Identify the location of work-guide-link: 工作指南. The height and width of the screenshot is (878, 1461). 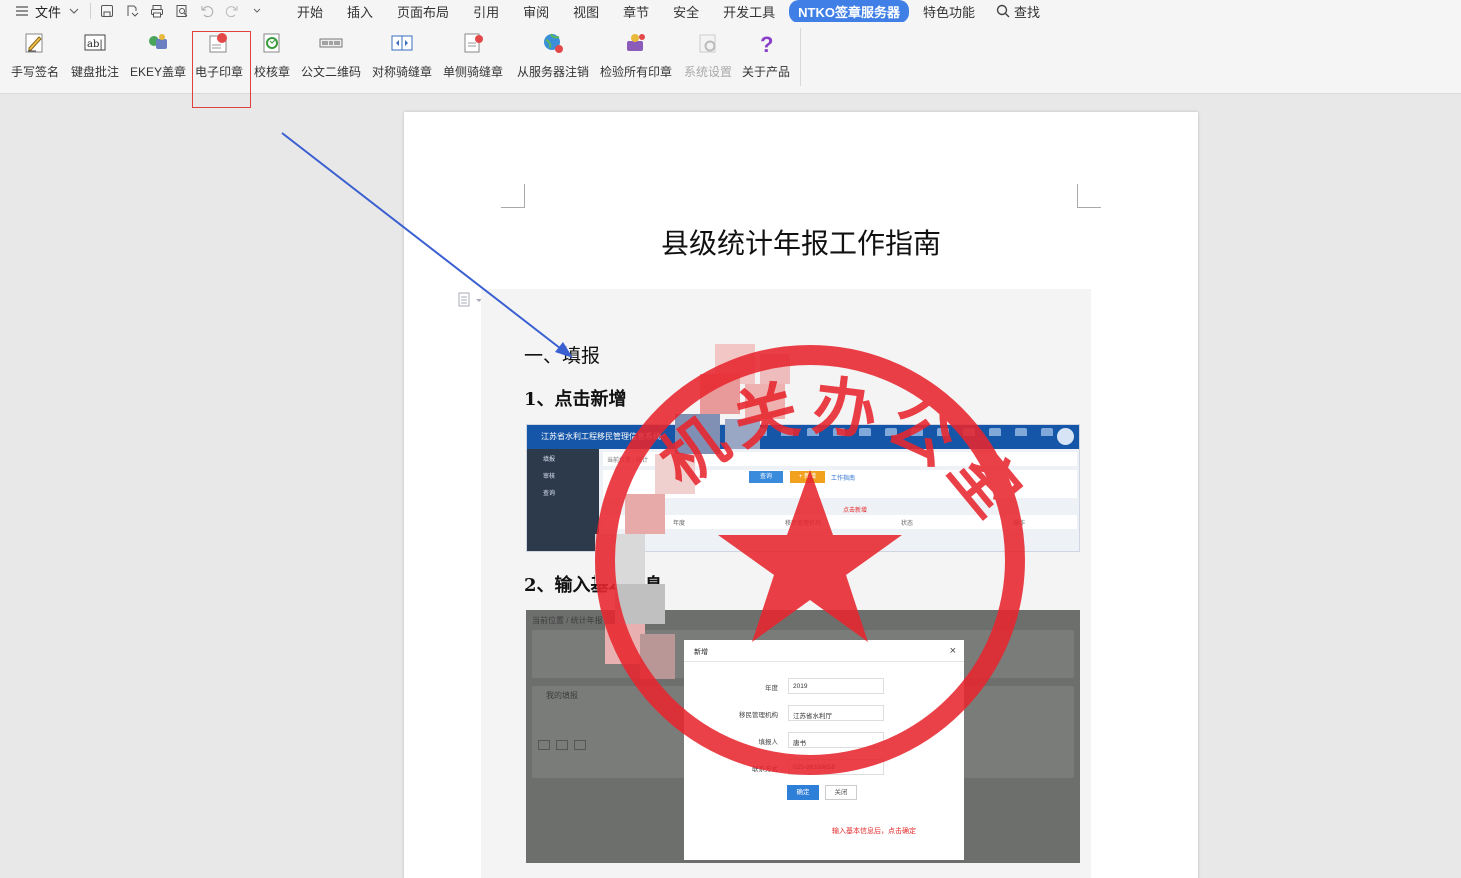
(843, 479).